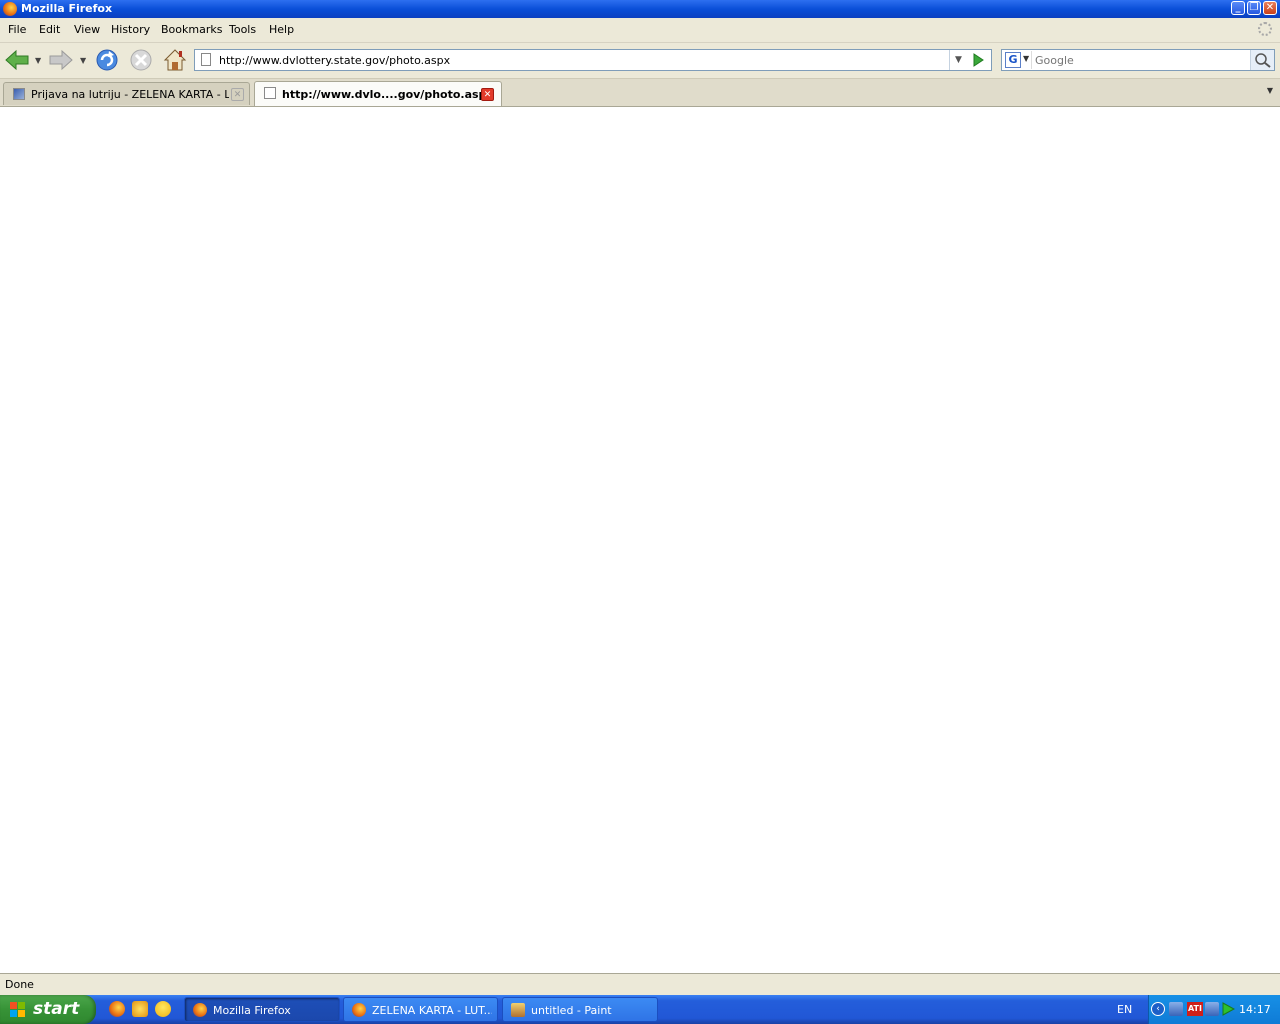  I want to click on site-favicon-icon, so click(19, 94).